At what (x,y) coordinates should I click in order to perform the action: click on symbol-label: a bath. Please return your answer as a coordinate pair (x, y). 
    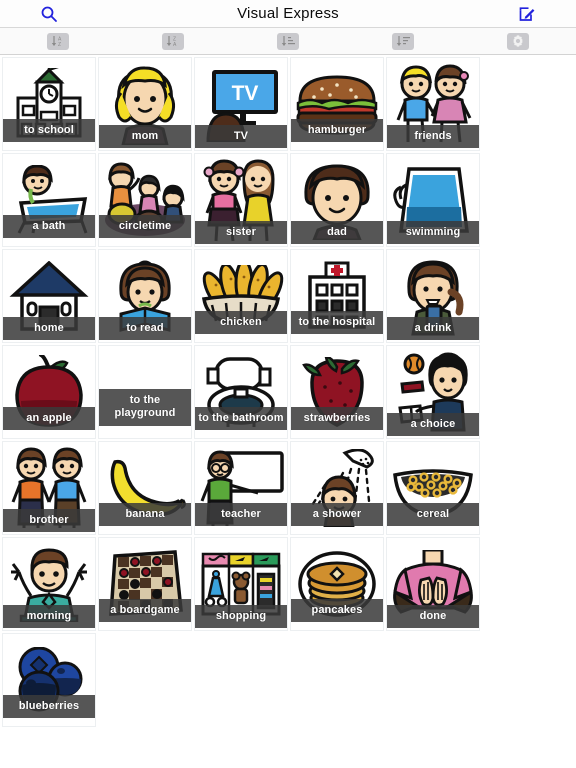
    Looking at the image, I should click on (49, 226).